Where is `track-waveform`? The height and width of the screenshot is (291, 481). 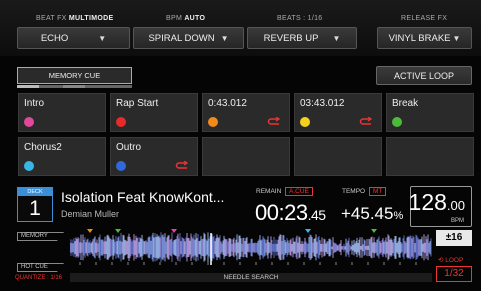 track-waveform is located at coordinates (251, 247).